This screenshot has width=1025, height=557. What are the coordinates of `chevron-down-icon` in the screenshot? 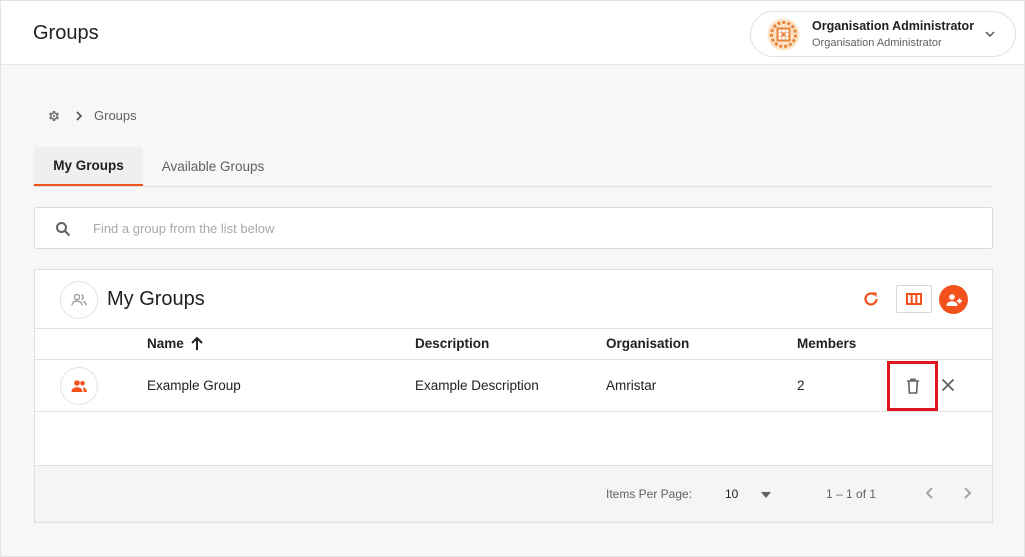 It's located at (990, 34).